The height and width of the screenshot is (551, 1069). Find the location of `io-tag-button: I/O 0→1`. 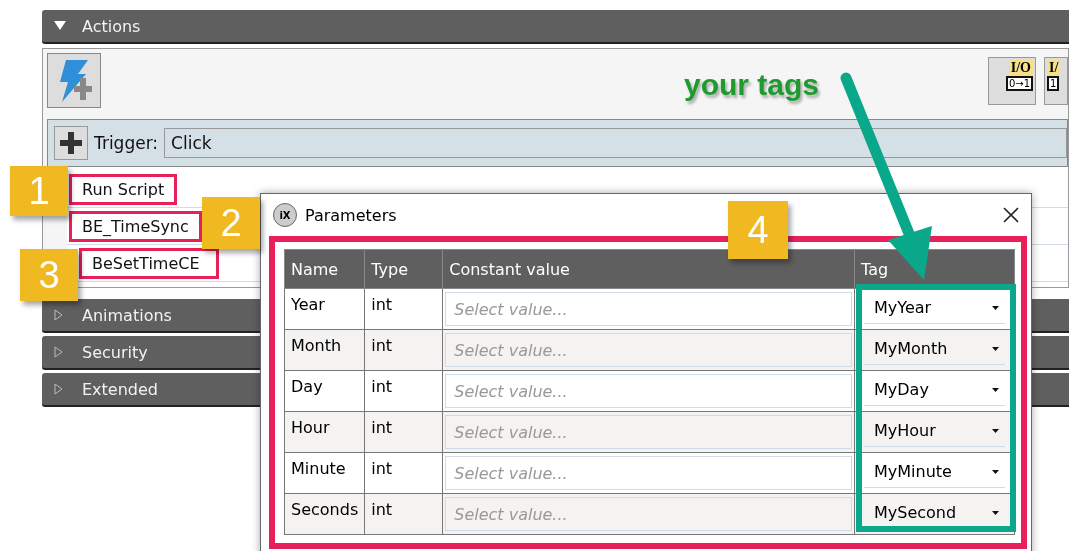

io-tag-button: I/O 0→1 is located at coordinates (1012, 81).